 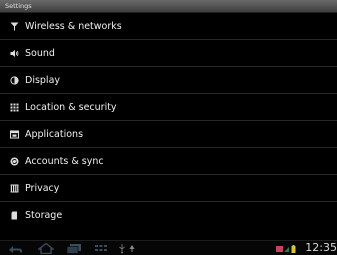 I want to click on back-icon, so click(x=16, y=248).